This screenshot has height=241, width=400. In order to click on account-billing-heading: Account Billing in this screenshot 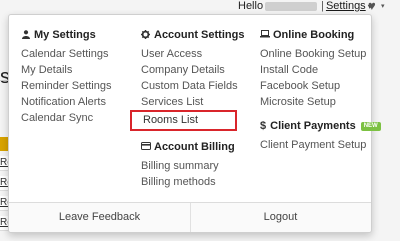, I will do `click(196, 147)`.